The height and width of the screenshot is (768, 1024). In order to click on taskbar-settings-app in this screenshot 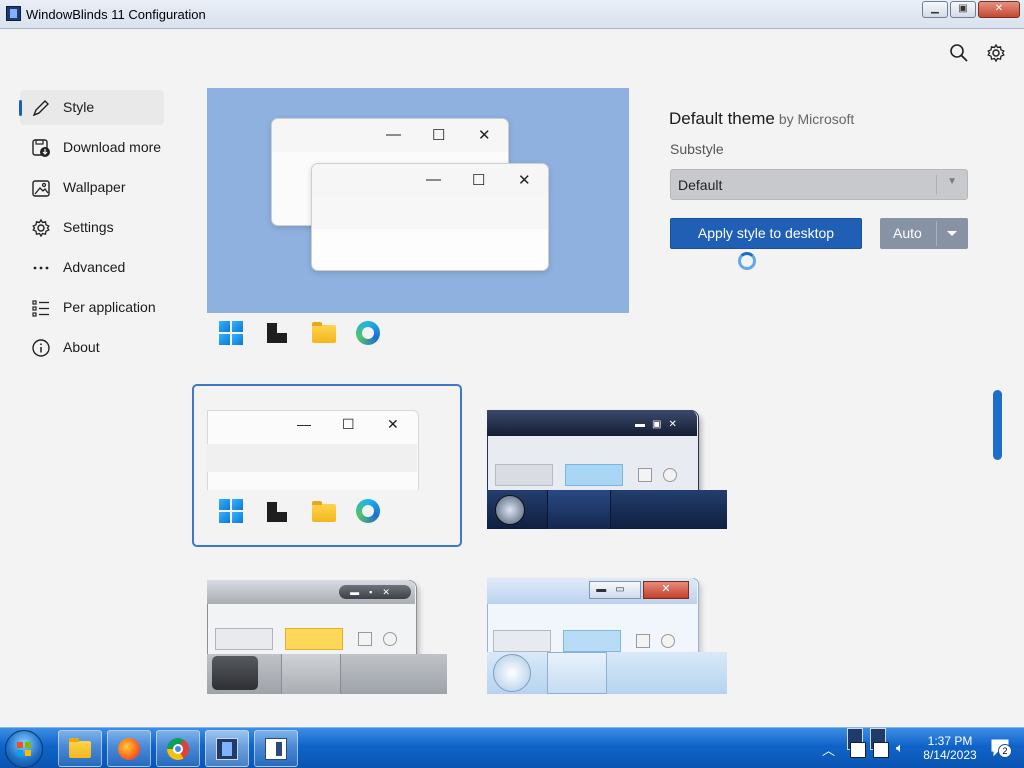, I will do `click(276, 748)`.